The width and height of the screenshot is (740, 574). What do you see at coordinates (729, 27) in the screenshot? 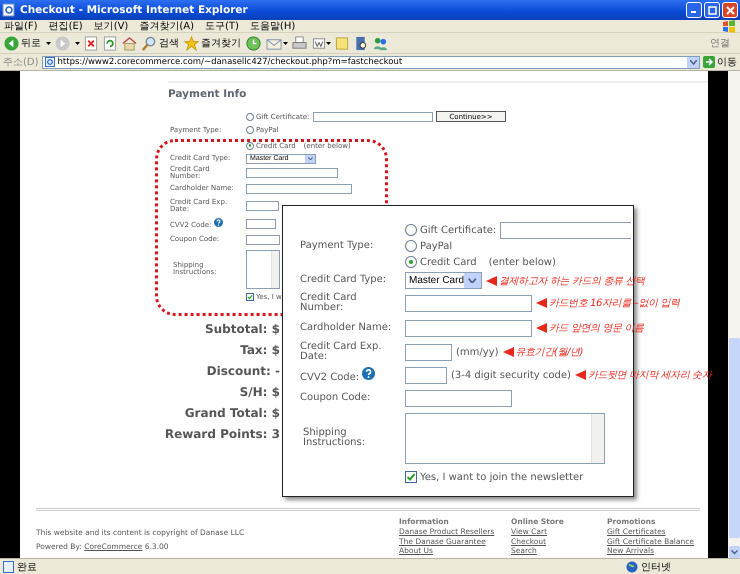
I see `windows-logo-icon` at bounding box center [729, 27].